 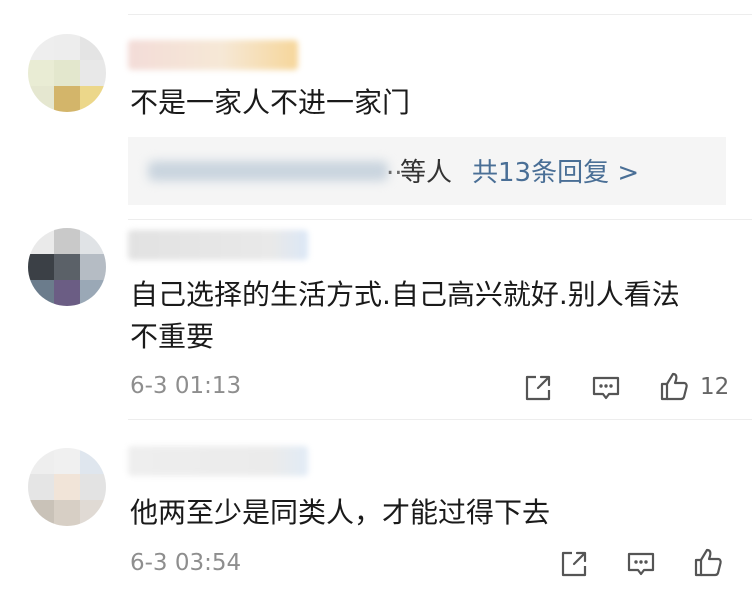 I want to click on like-count: 12, so click(x=715, y=387).